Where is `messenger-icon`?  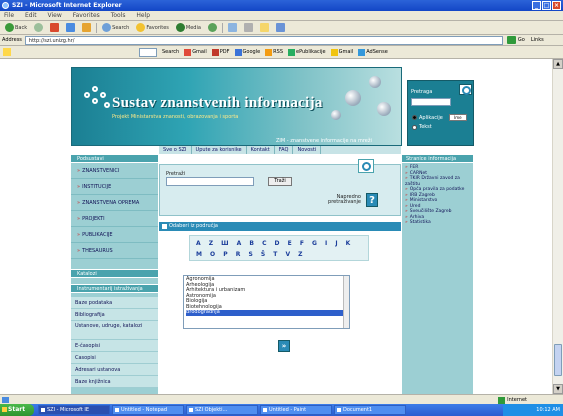
messenger-icon is located at coordinates (280, 27).